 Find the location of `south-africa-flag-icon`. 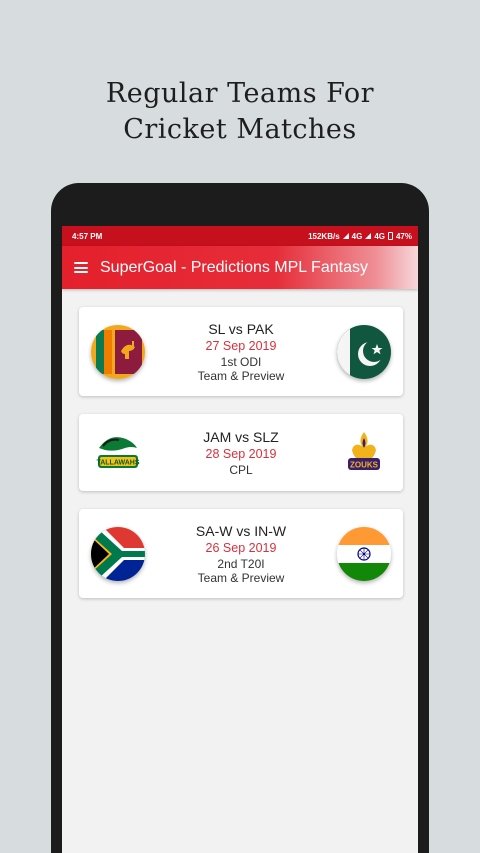

south-africa-flag-icon is located at coordinates (118, 553).